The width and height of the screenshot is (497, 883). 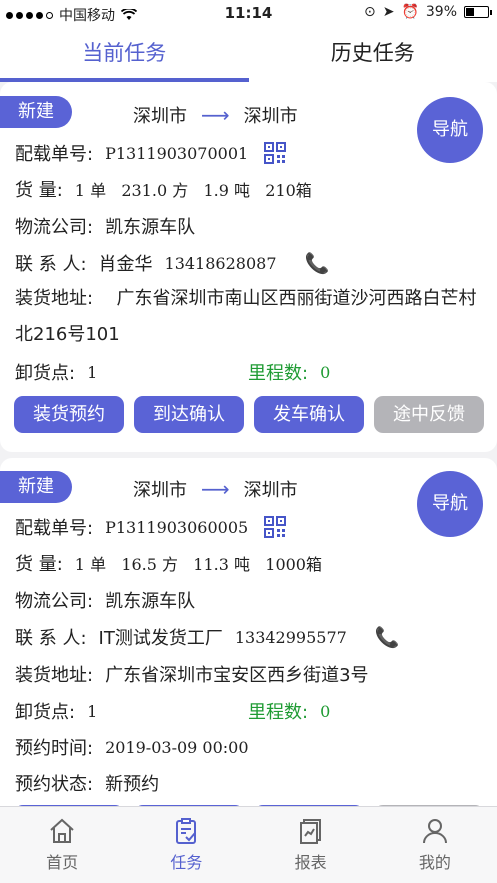 What do you see at coordinates (290, 637) in the screenshot?
I see `contact-phone: 13342995577` at bounding box center [290, 637].